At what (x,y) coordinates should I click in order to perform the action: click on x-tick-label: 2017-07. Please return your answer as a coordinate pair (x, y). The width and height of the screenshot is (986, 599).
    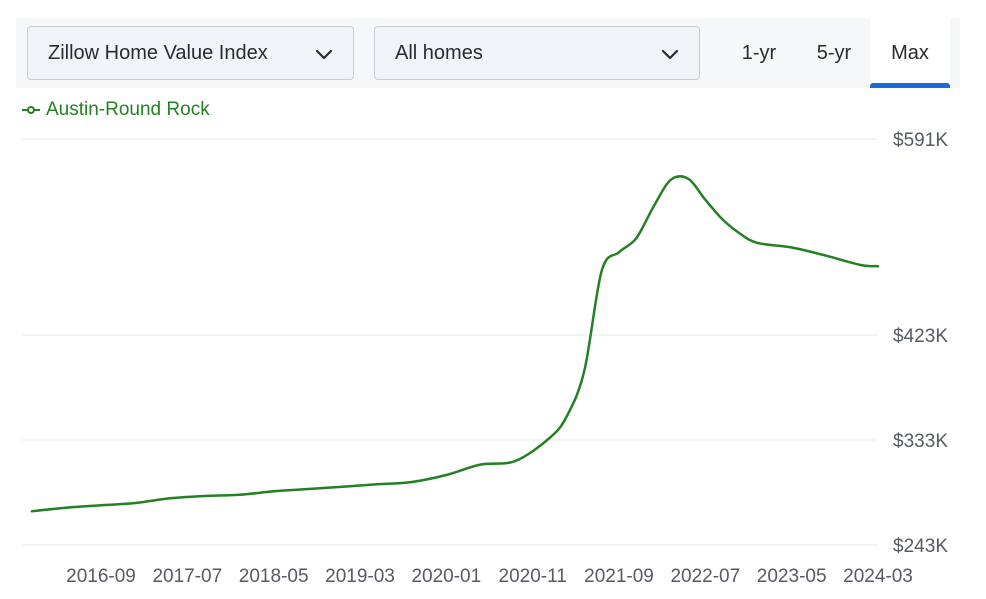
    Looking at the image, I should click on (187, 576).